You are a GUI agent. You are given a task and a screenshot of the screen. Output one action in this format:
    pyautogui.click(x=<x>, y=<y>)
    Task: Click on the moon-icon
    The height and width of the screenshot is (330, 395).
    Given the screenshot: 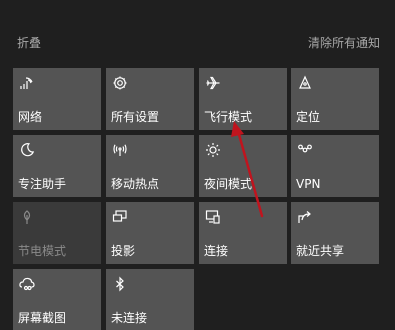 What is the action you would take?
    pyautogui.click(x=27, y=150)
    